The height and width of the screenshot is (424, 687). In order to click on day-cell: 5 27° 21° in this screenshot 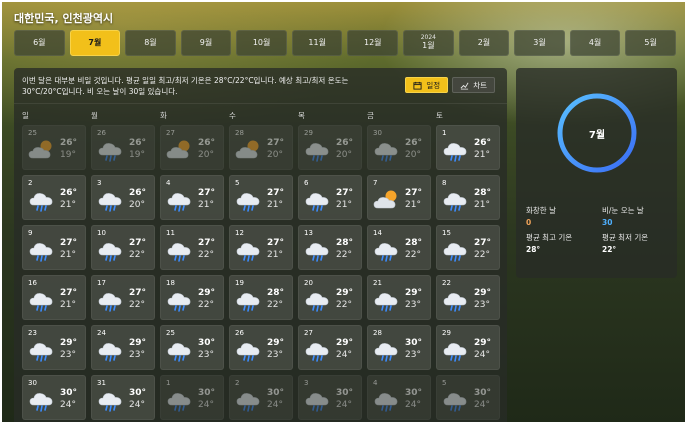, I will do `click(261, 197)`.